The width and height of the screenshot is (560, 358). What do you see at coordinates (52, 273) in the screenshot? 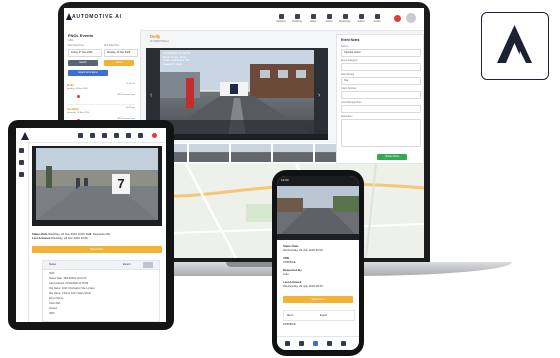
I see `detail-line: VRN:` at bounding box center [52, 273].